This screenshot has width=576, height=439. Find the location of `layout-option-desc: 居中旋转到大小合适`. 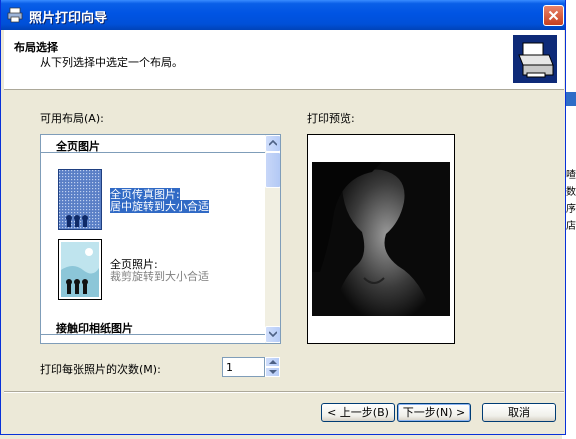

layout-option-desc: 居中旋转到大小合适 is located at coordinates (159, 206).